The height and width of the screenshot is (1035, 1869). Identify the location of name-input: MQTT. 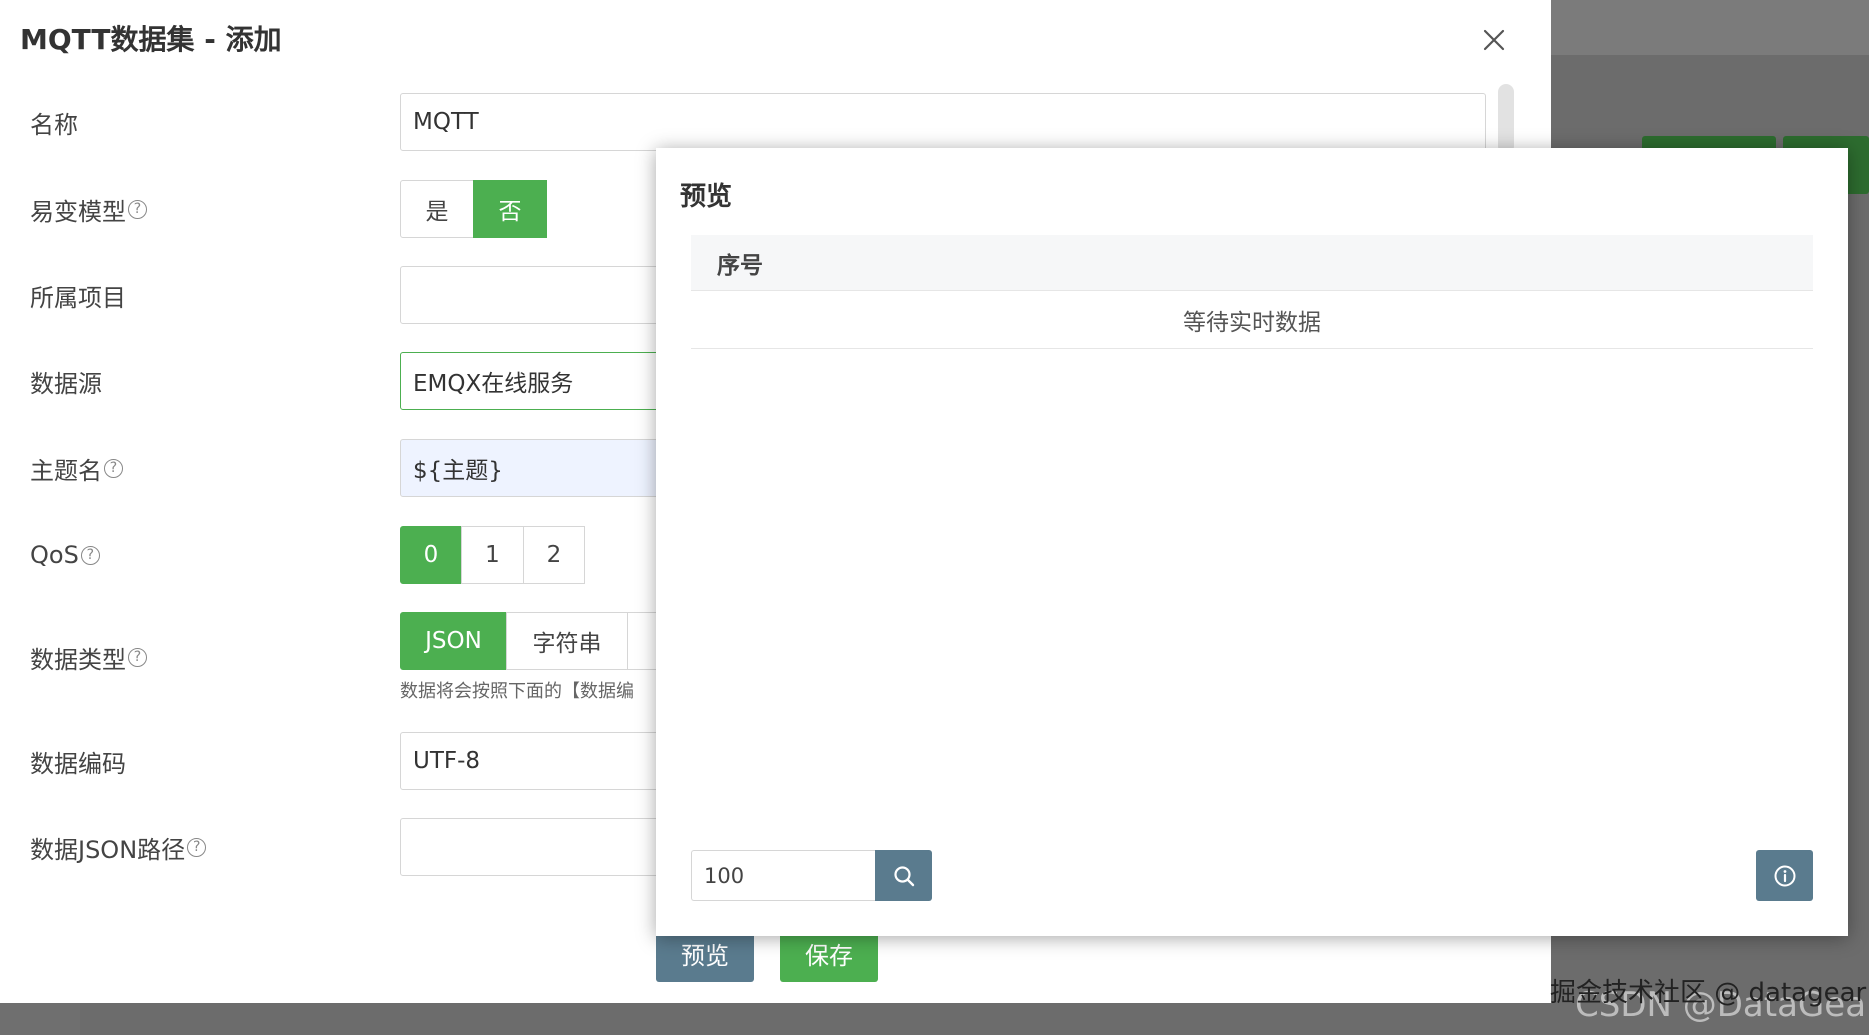
(943, 122).